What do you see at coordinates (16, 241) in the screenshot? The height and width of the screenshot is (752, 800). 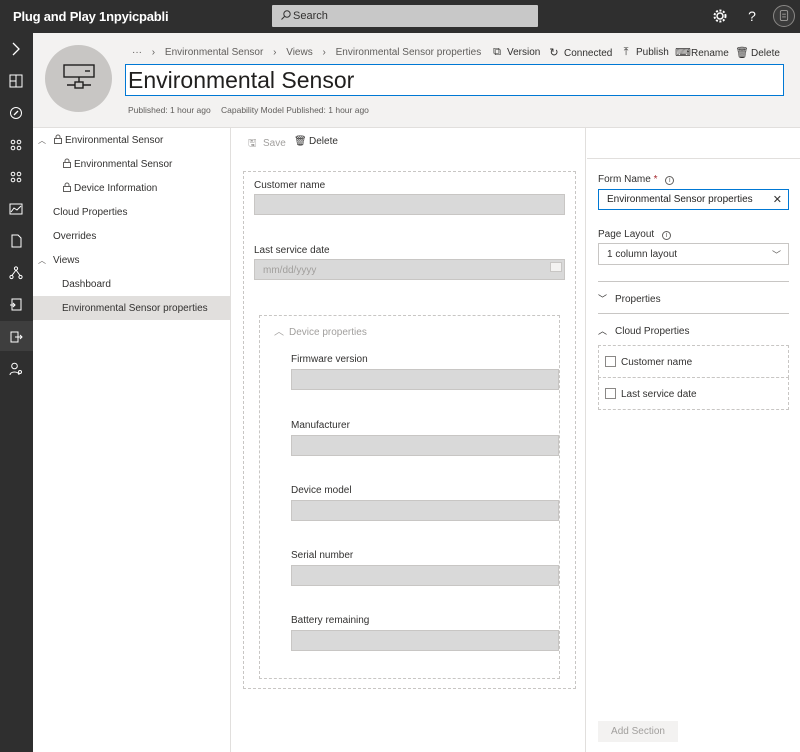 I see `document-icon` at bounding box center [16, 241].